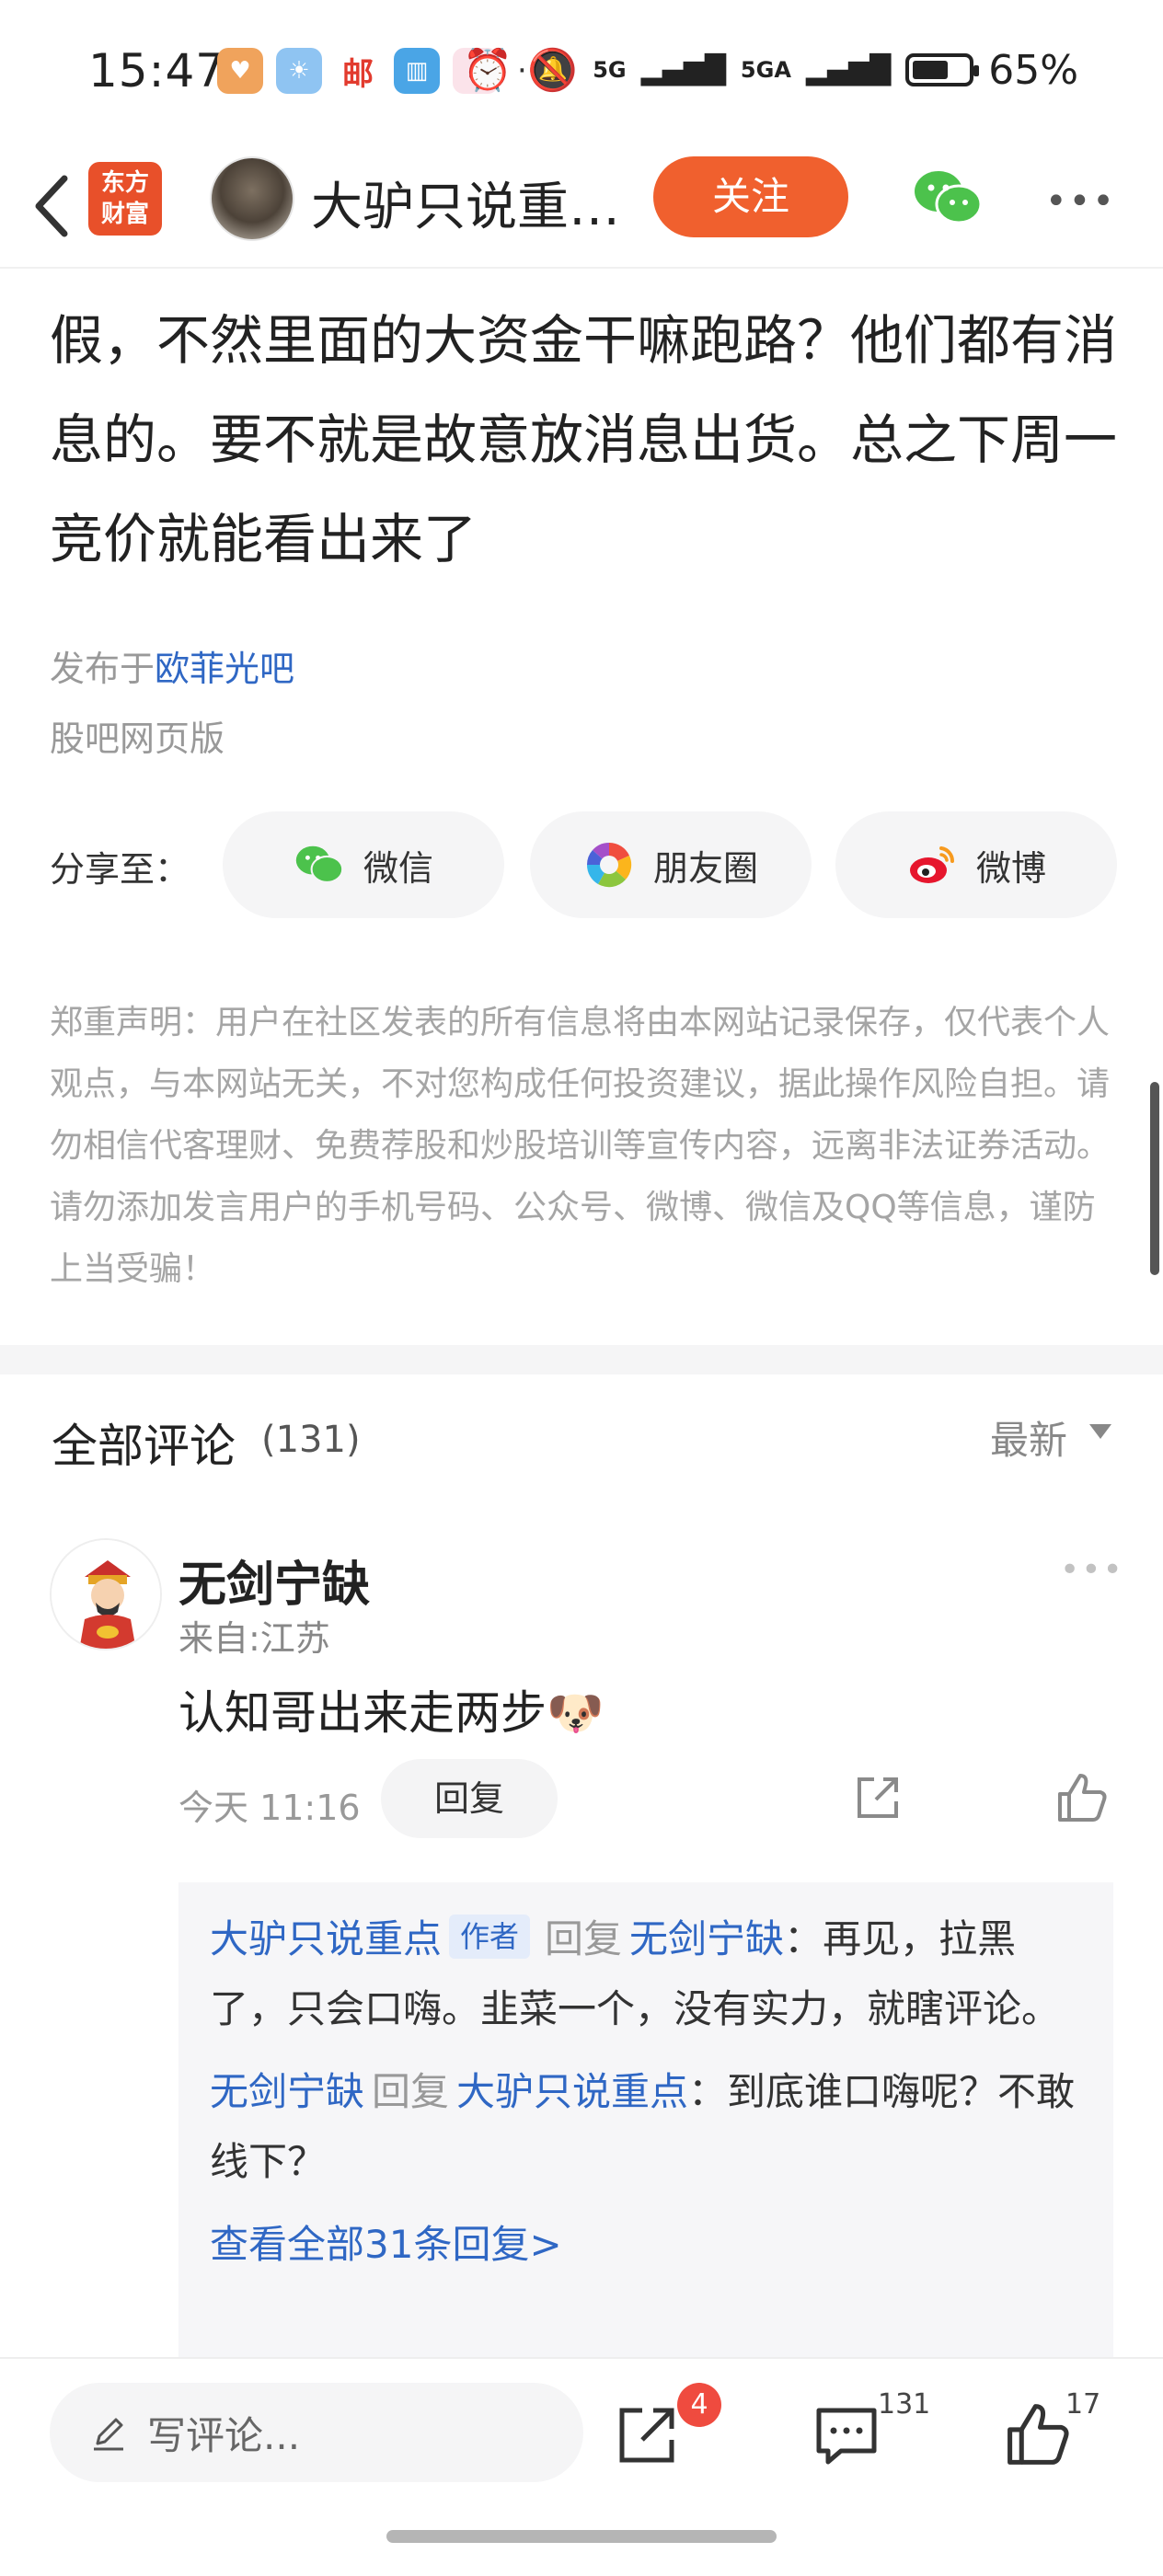  I want to click on commenter-avatar, so click(106, 1594).